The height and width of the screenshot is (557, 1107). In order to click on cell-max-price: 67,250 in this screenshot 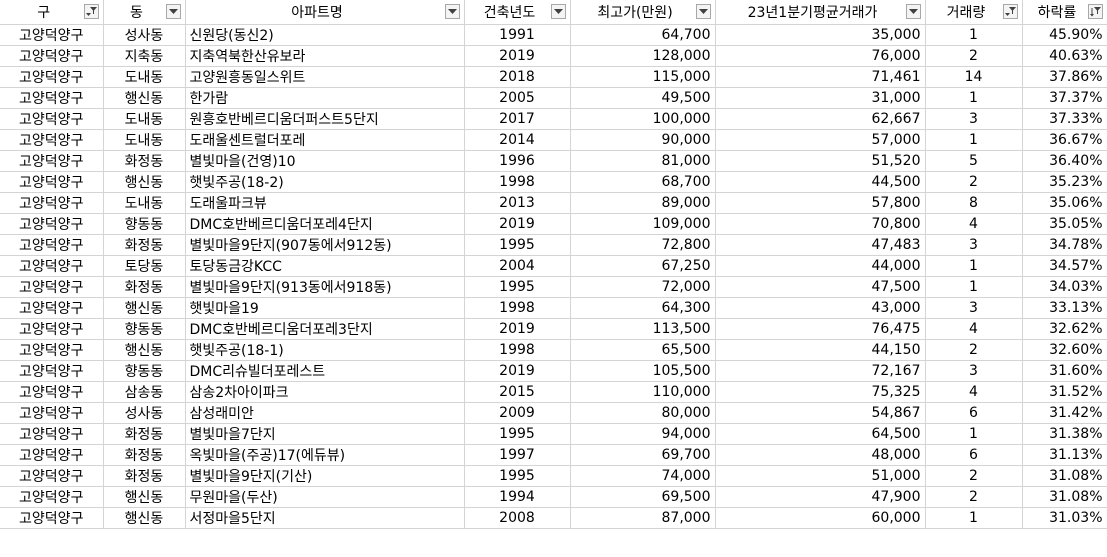, I will do `click(643, 266)`.